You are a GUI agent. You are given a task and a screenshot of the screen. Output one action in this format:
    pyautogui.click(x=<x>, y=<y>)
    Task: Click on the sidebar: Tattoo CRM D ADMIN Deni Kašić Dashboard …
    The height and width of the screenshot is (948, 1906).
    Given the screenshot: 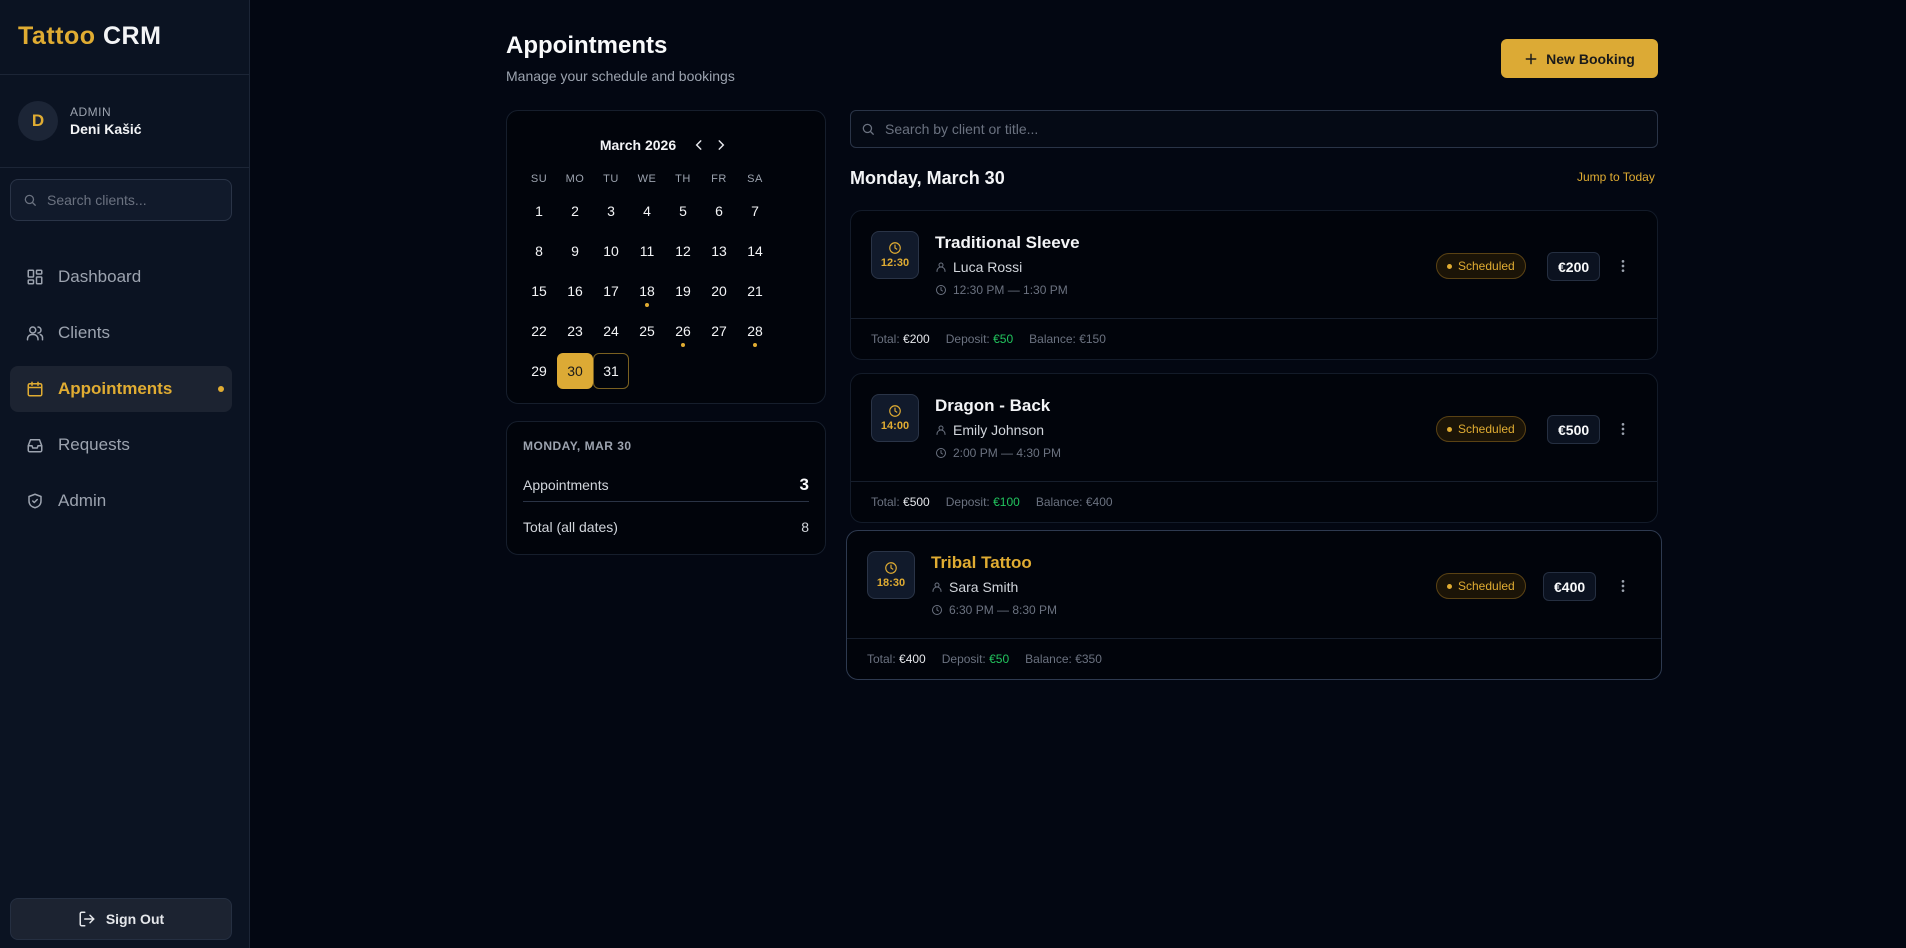 What is the action you would take?
    pyautogui.click(x=125, y=474)
    